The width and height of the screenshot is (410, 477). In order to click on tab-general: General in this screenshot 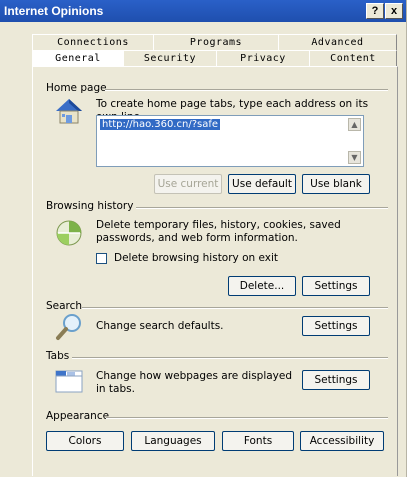, I will do `click(78, 58)`.